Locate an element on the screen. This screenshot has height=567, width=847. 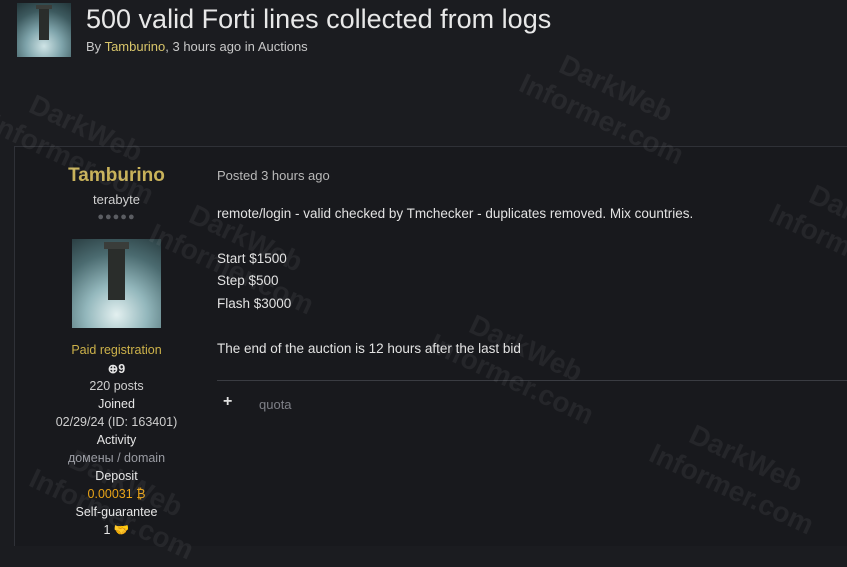
activity-value: домены / domain is located at coordinates (116, 458).